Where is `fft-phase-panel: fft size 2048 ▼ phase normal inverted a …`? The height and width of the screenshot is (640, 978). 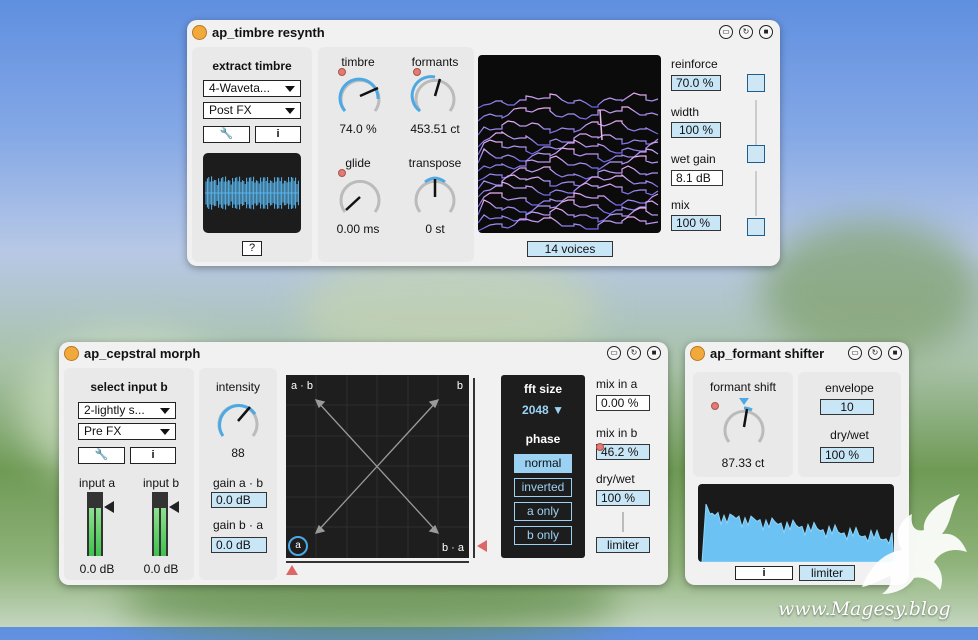 fft-phase-panel: fft size 2048 ▼ phase normal inverted a … is located at coordinates (543, 466).